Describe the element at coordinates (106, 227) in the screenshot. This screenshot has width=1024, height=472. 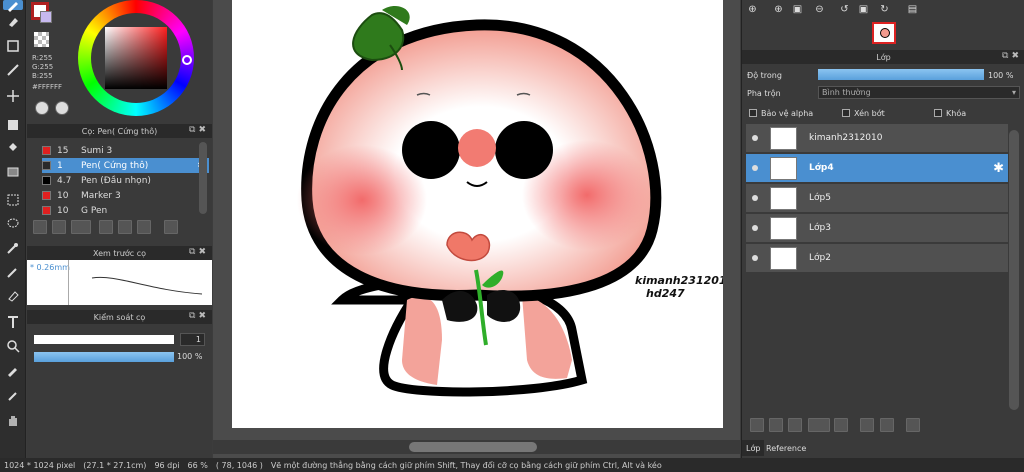
I see `brush-copy-icon` at that location.